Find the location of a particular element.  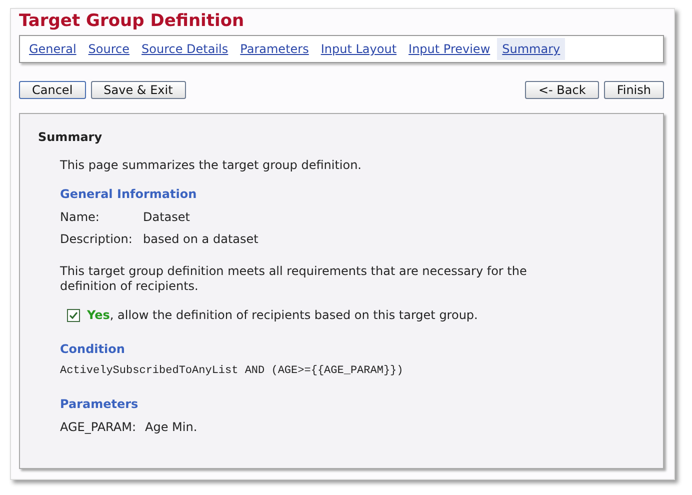

tab: Summary is located at coordinates (531, 49).